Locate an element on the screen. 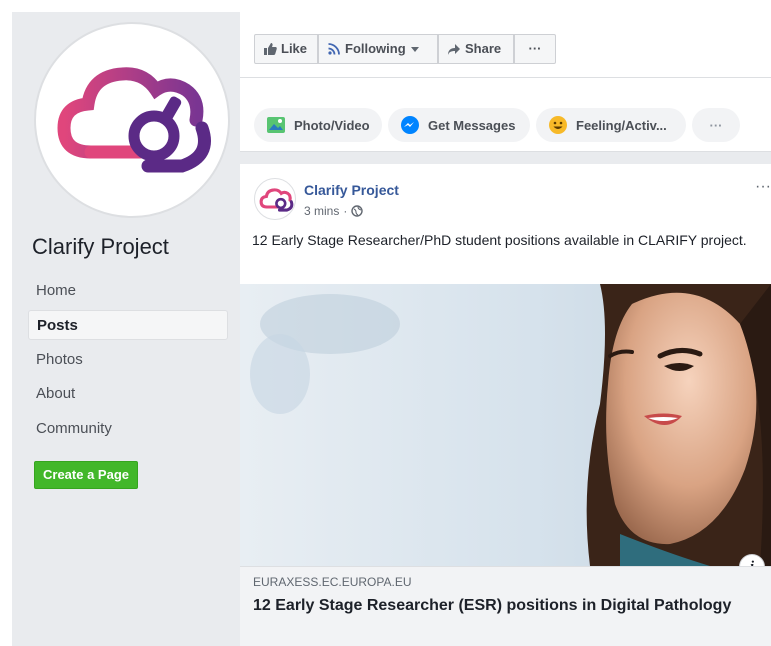 The image size is (771, 646). post-author-avatar is located at coordinates (275, 199).